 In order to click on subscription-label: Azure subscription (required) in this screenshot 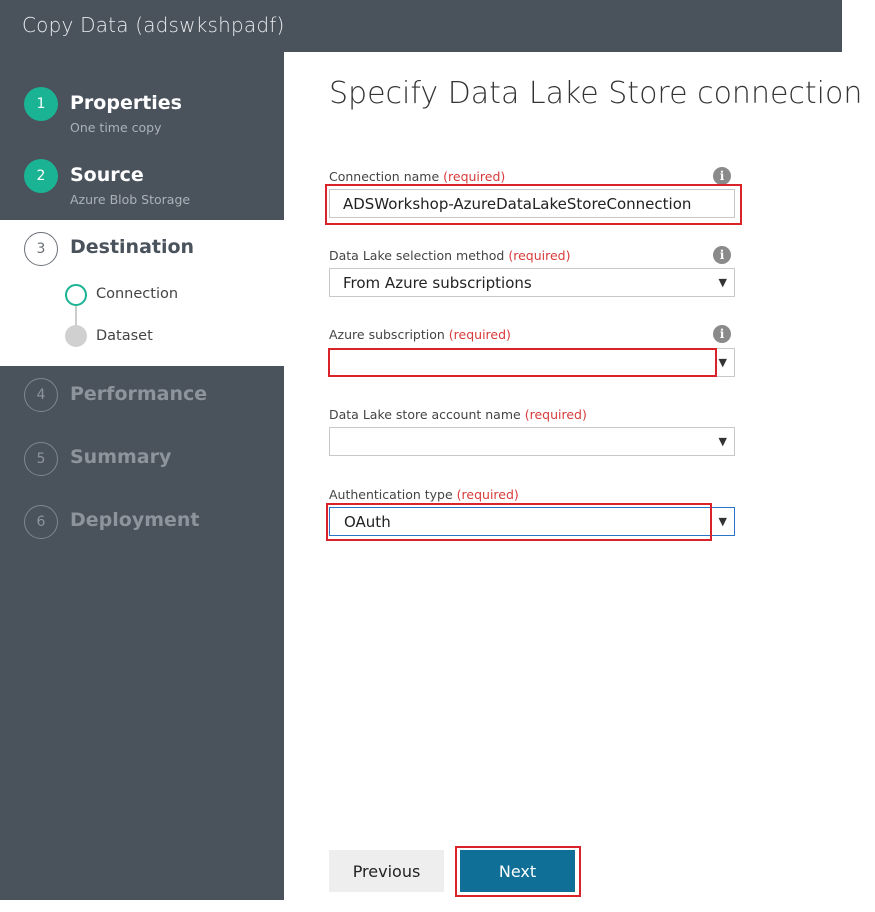, I will do `click(420, 334)`.